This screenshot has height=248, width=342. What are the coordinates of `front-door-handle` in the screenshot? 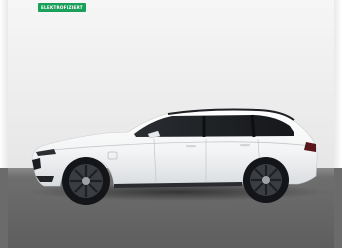 It's located at (191, 146).